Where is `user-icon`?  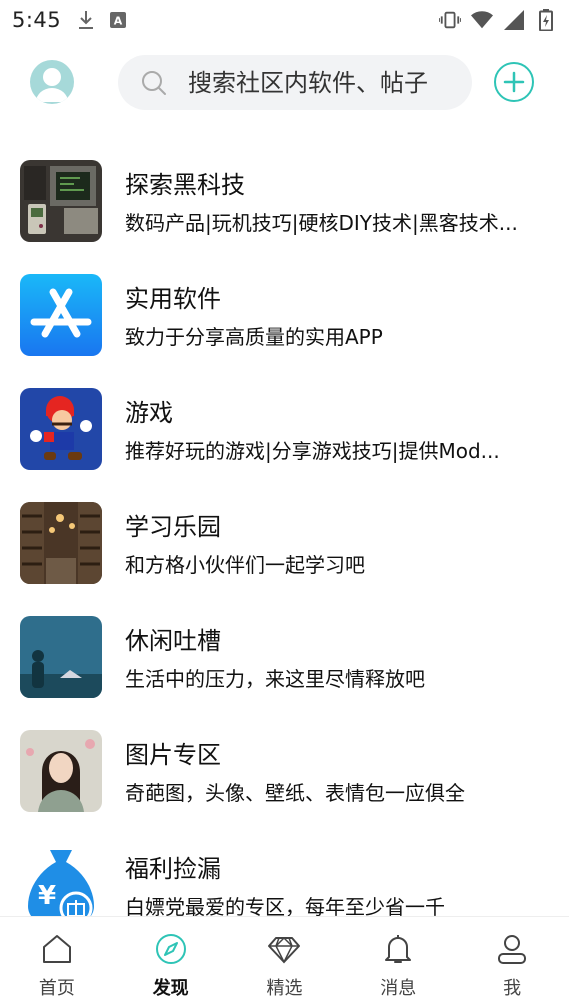
user-icon is located at coordinates (512, 949).